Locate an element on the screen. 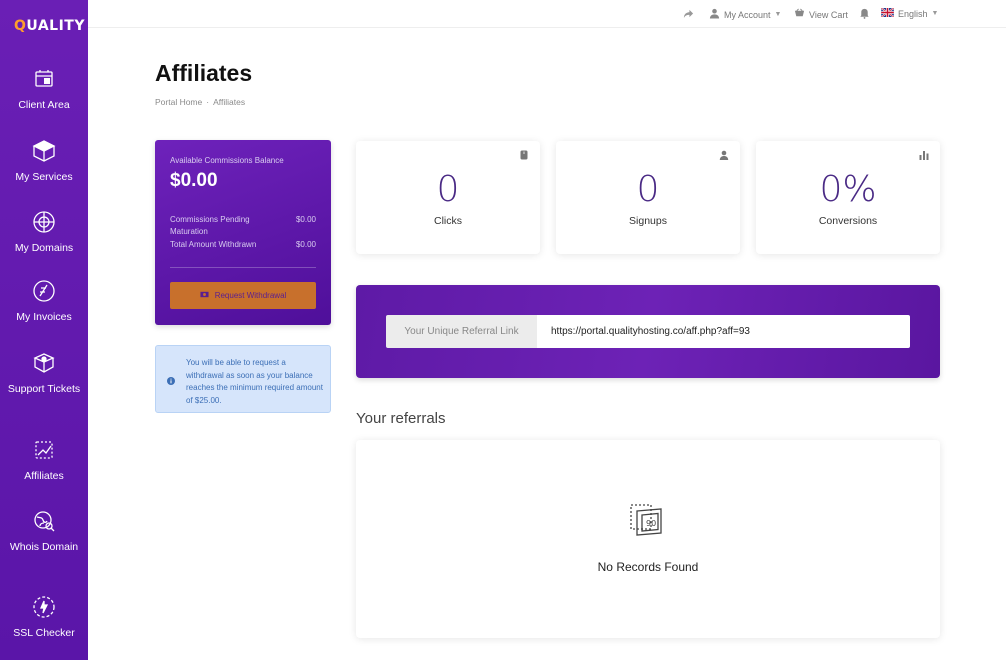  support-box-icon is located at coordinates (44, 363).